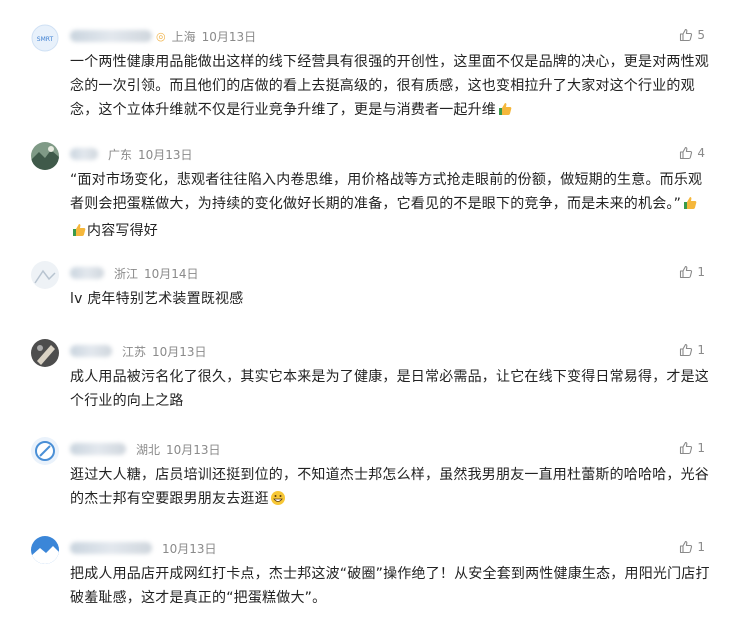  I want to click on region-label: 上海, so click(183, 36).